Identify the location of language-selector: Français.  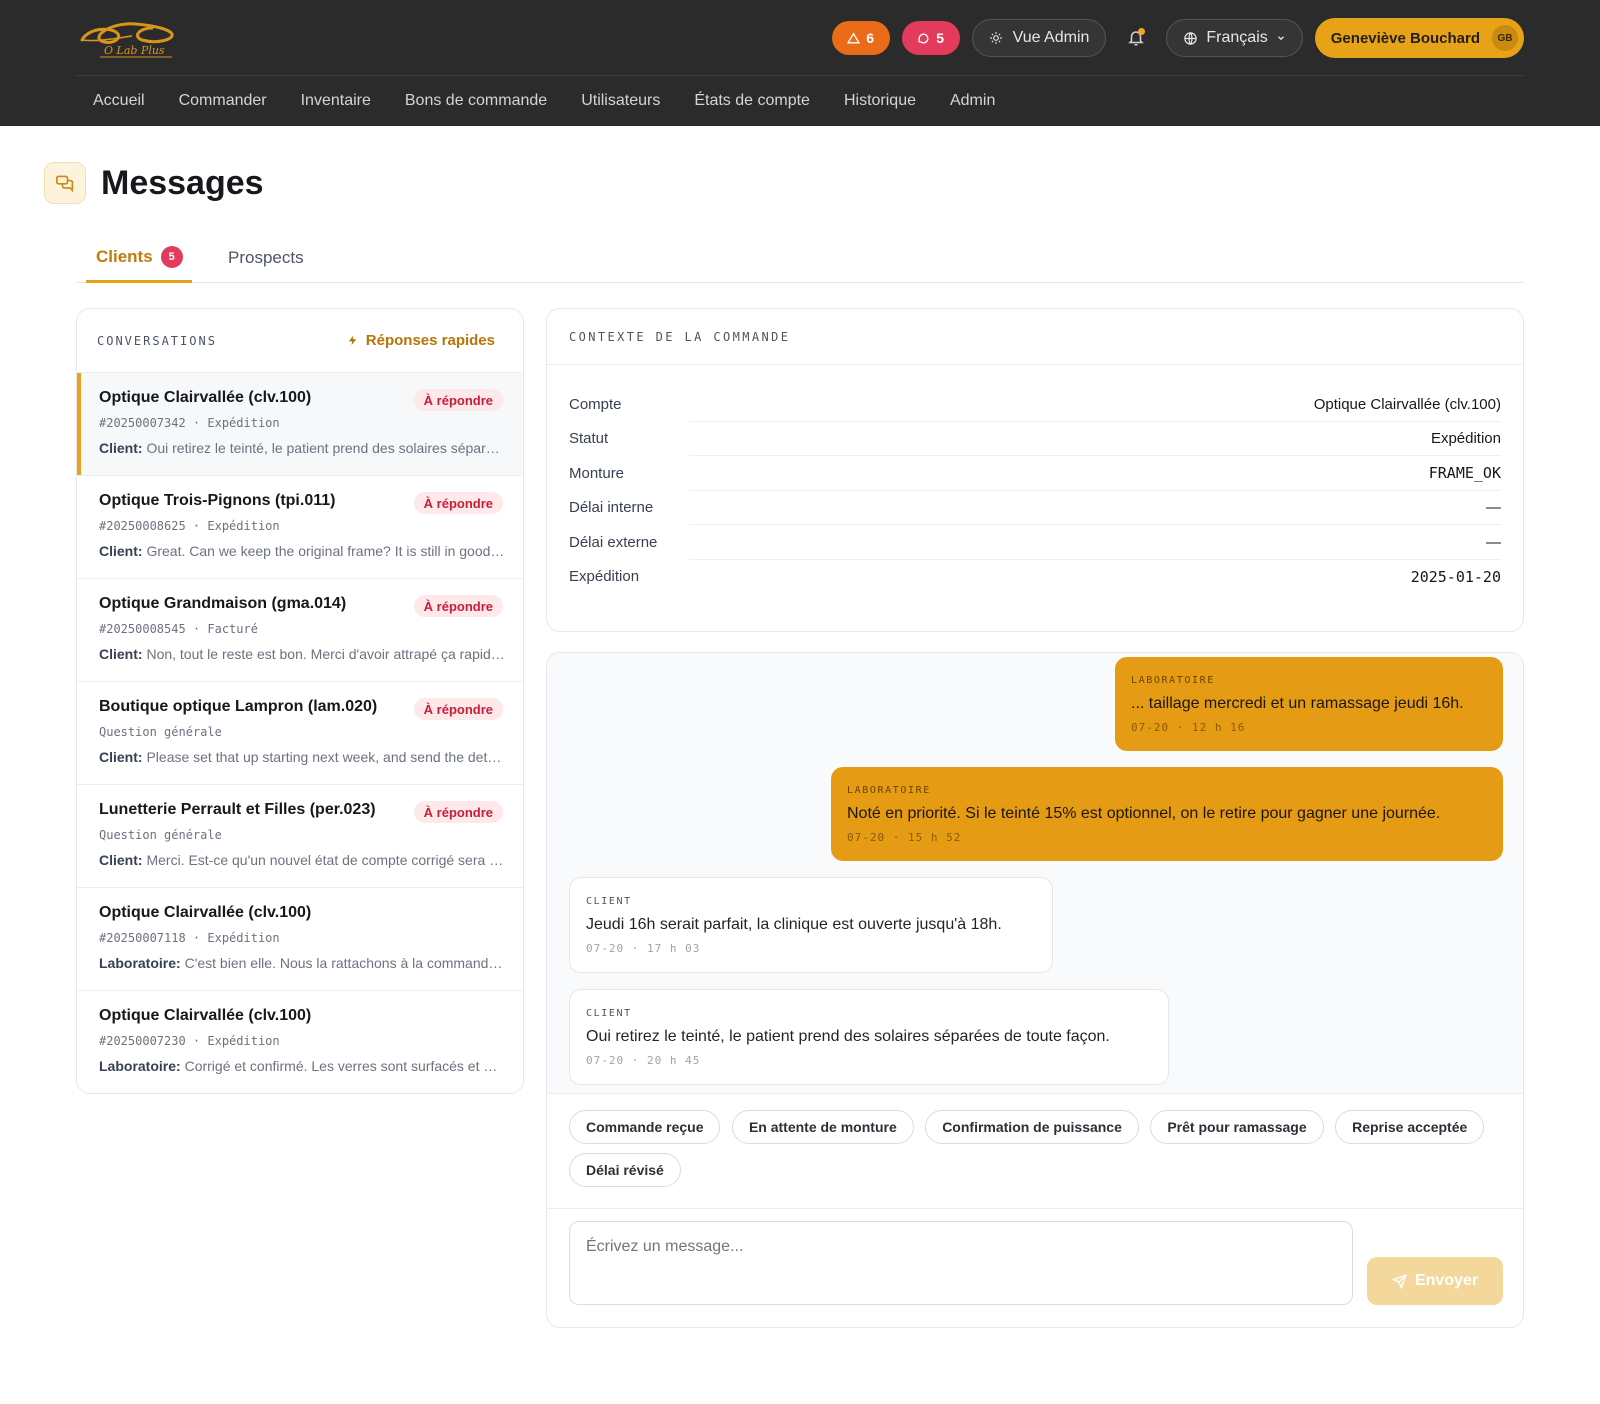
(1234, 38).